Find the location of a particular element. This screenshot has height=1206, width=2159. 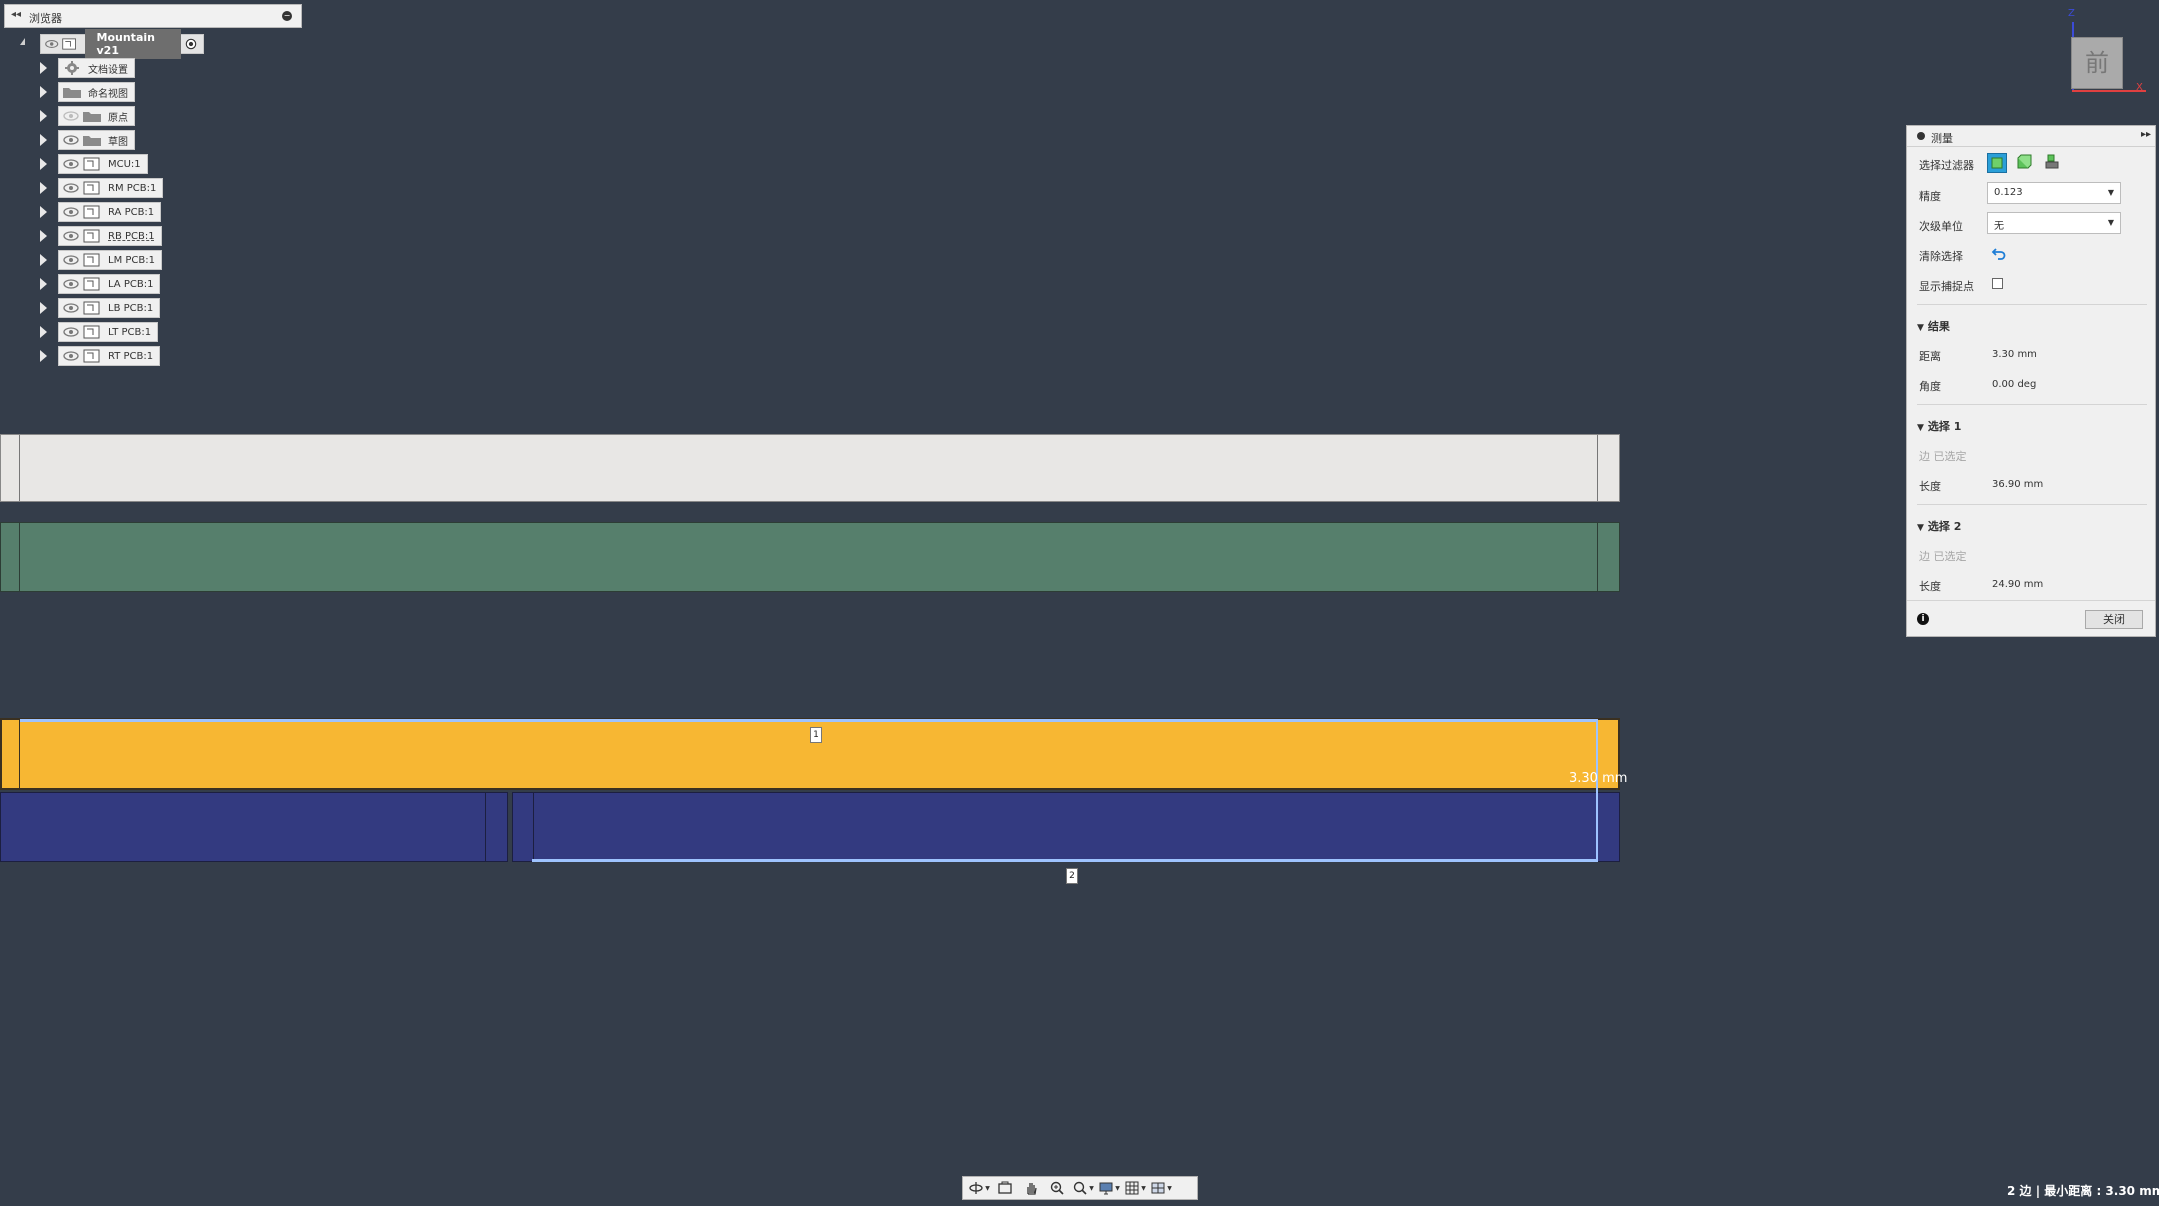

activate-radio-icon is located at coordinates (191, 44).